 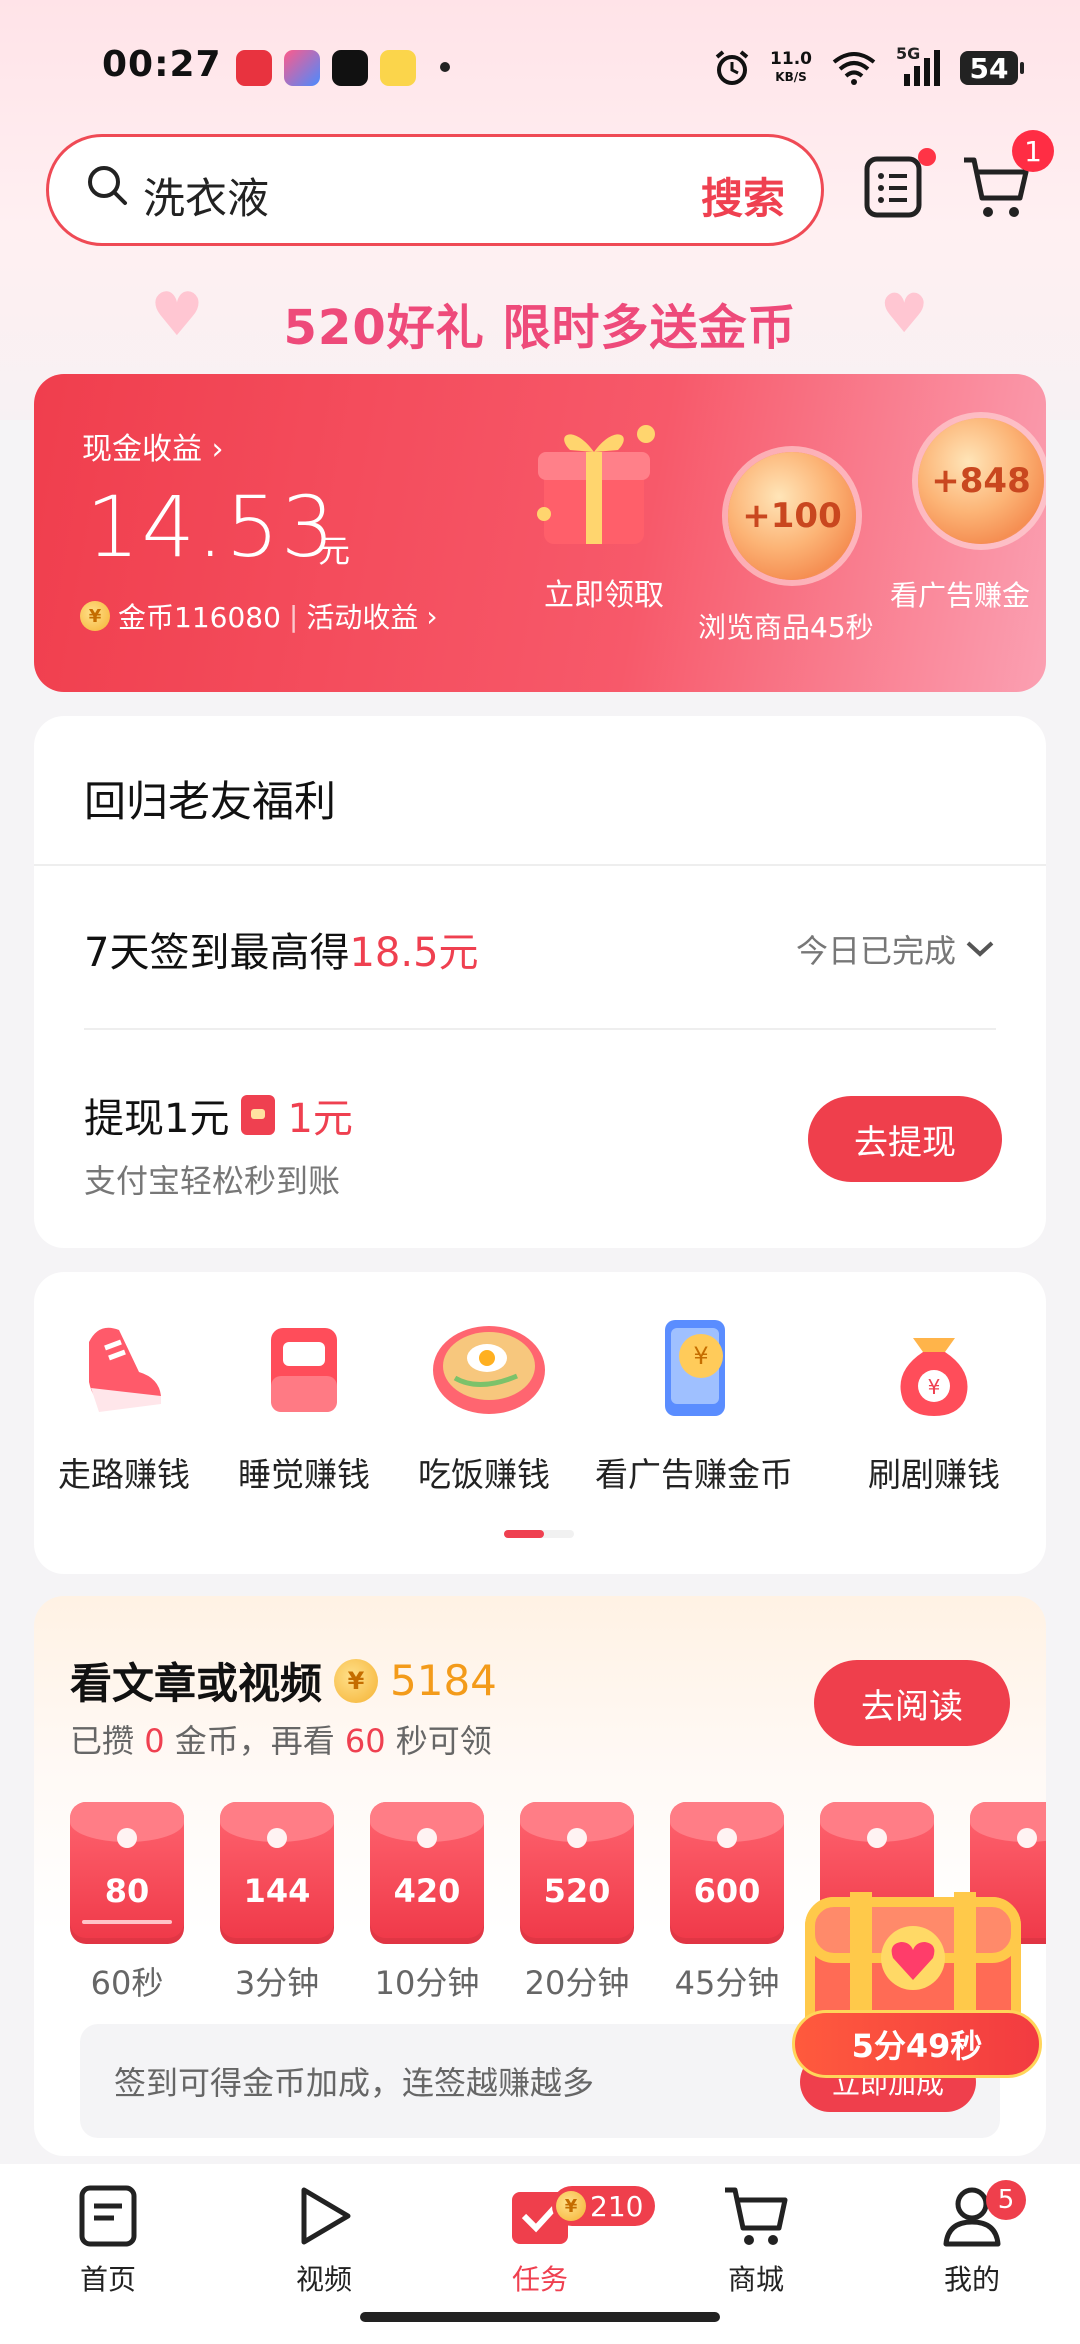 What do you see at coordinates (365, 1741) in the screenshot?
I see `read-sub-seconds: 60` at bounding box center [365, 1741].